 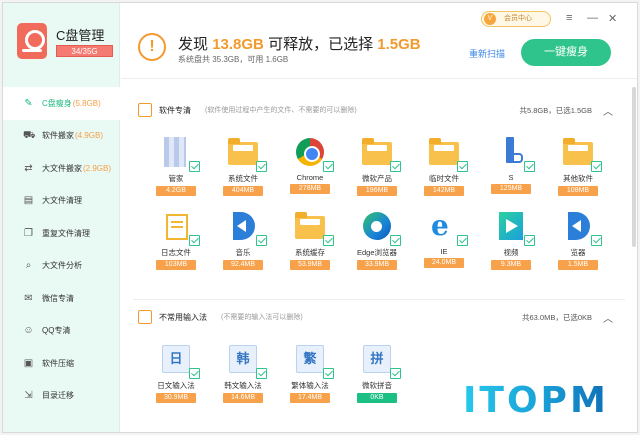 I want to click on item-label: 视频, so click(x=511, y=252).